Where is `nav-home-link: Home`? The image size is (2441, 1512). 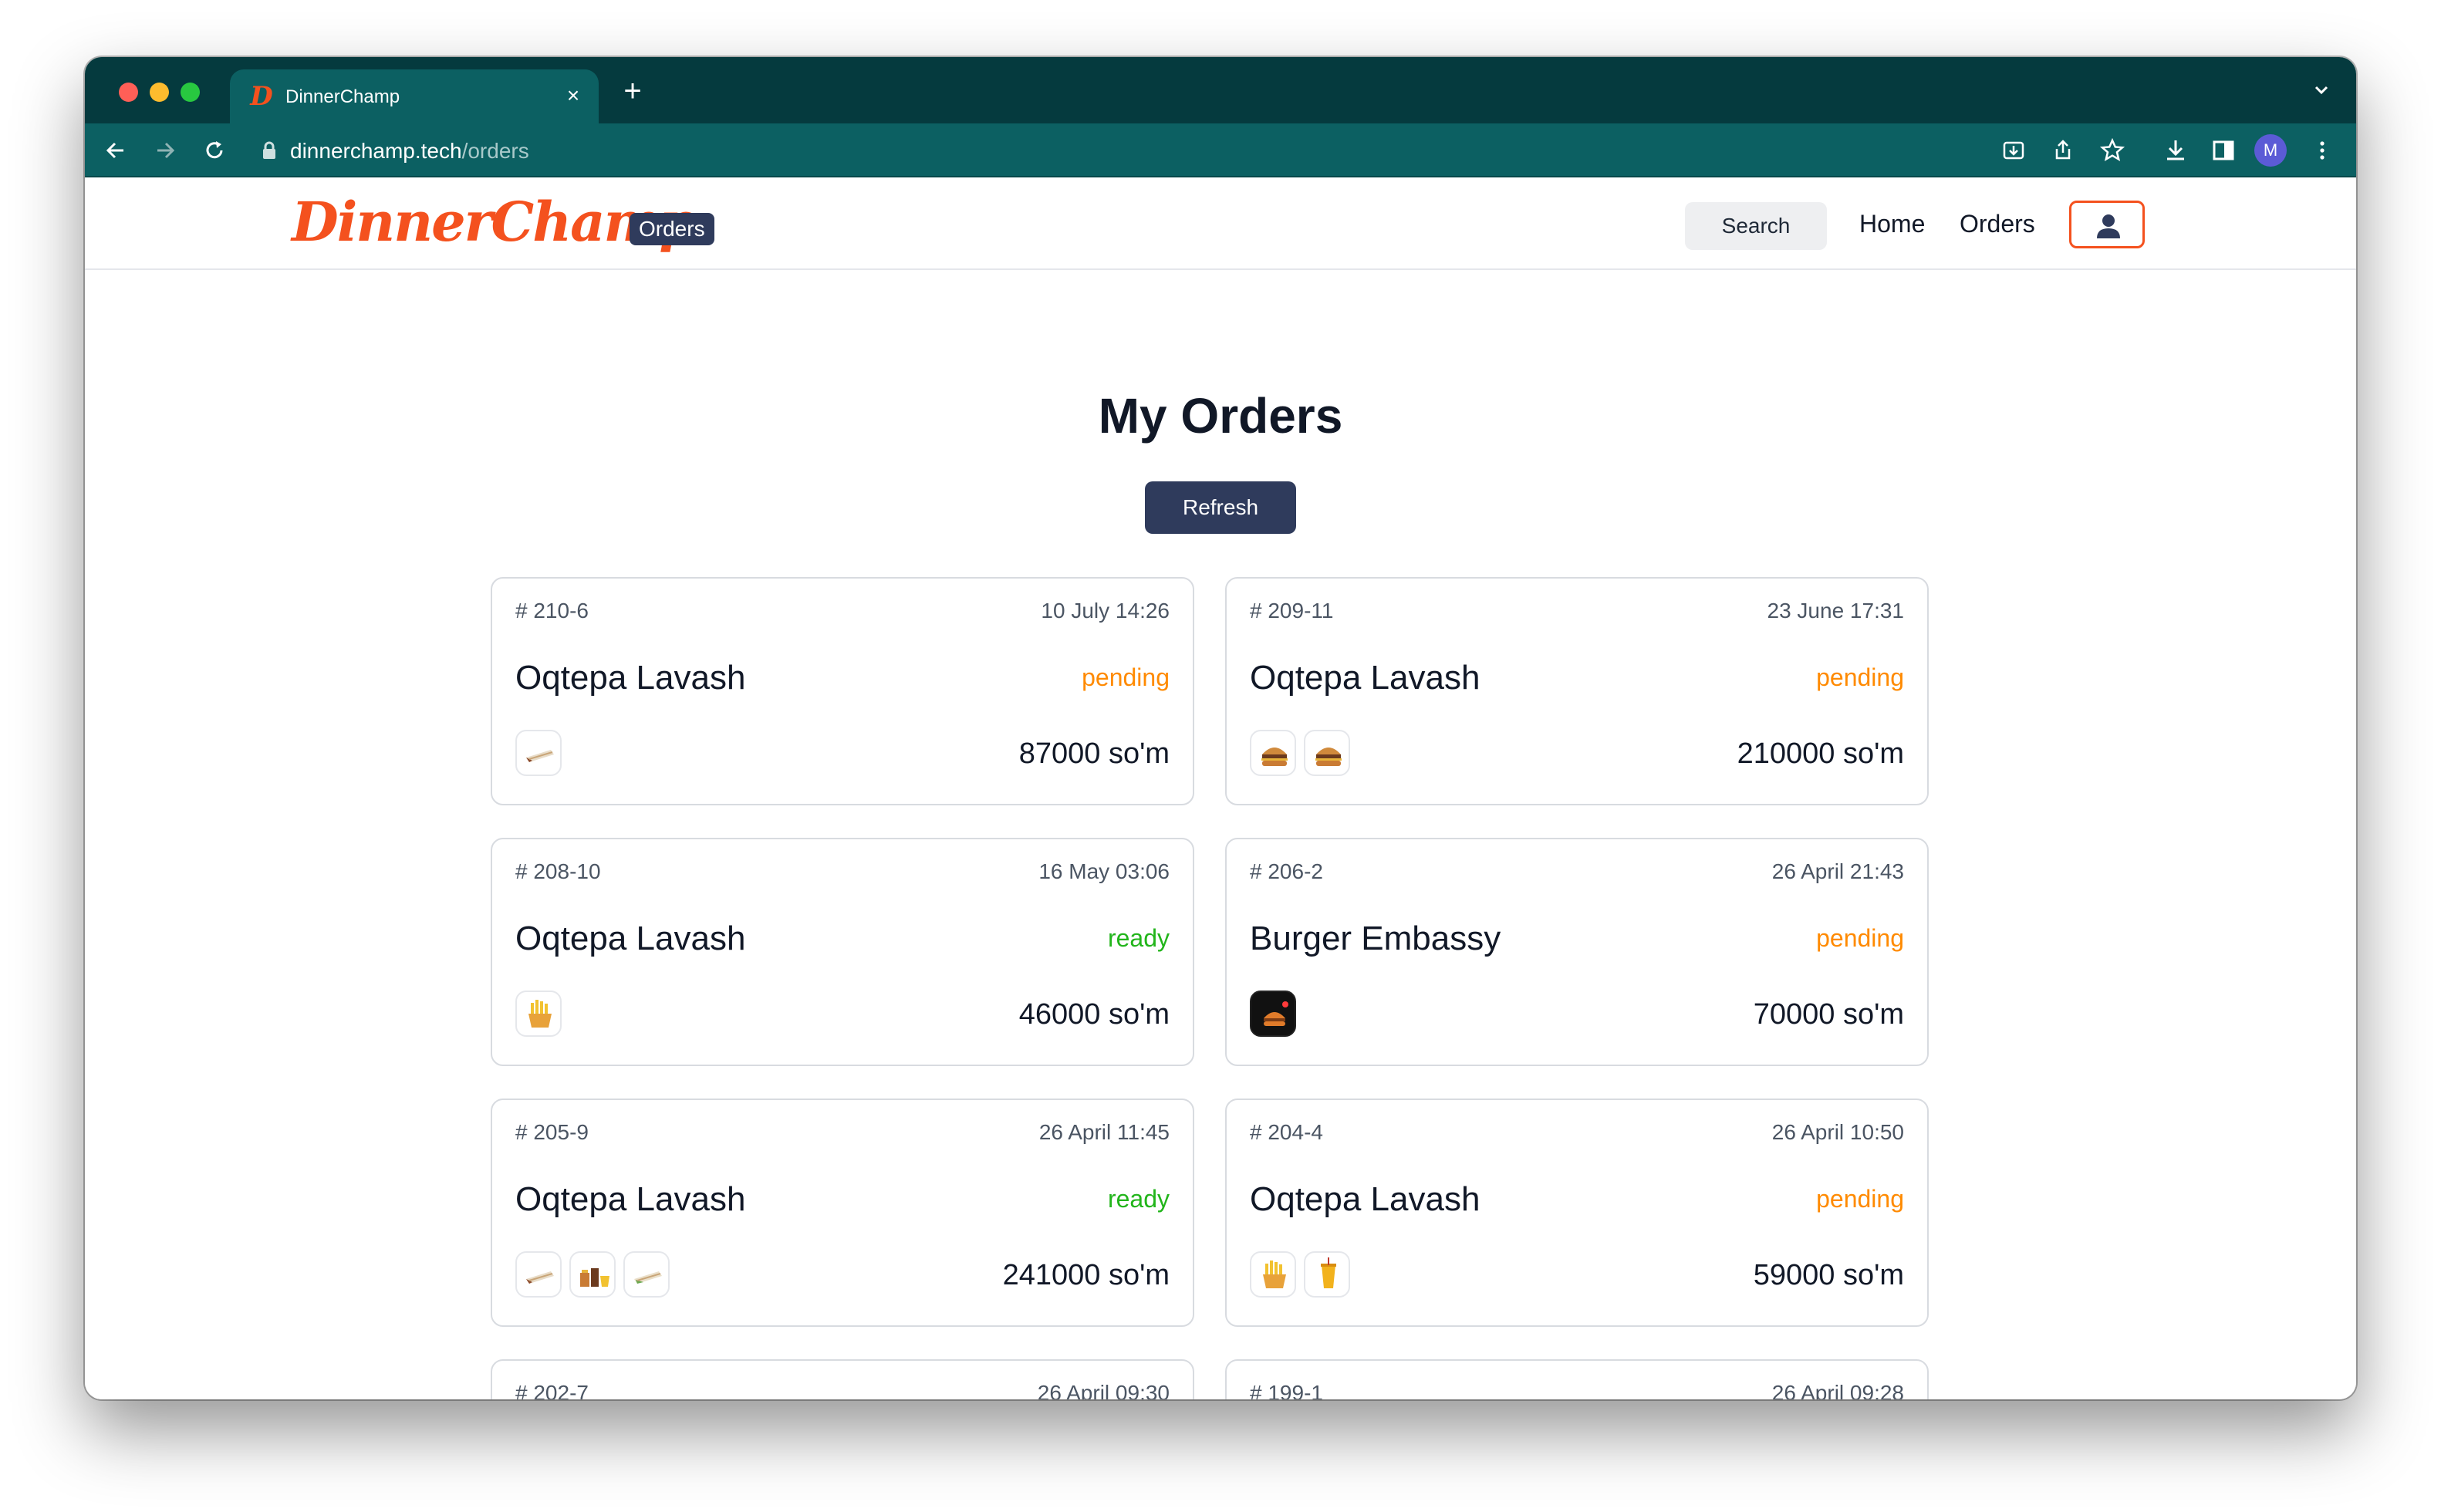 nav-home-link: Home is located at coordinates (1892, 224).